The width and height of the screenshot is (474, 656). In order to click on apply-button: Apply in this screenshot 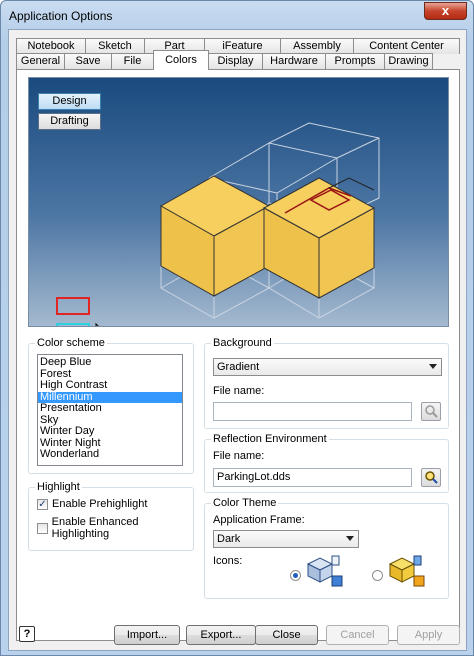, I will do `click(428, 635)`.